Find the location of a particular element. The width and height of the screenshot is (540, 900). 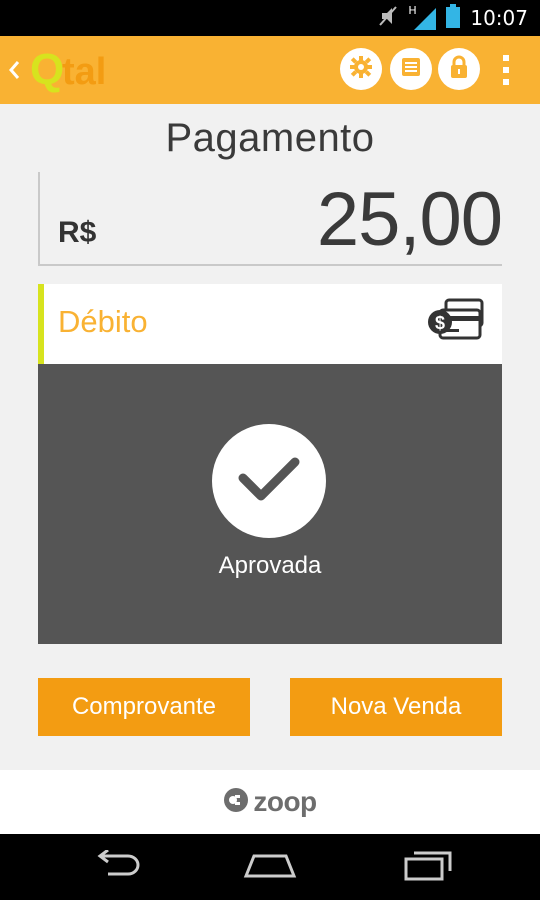

amount-value: 25,00 is located at coordinates (409, 219).